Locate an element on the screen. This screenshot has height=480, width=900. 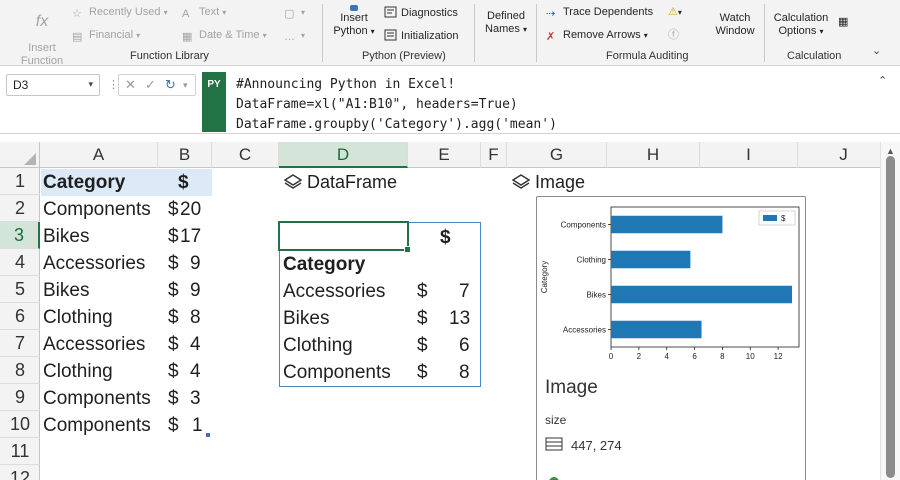
active-cell-d3 is located at coordinates (344, 237).